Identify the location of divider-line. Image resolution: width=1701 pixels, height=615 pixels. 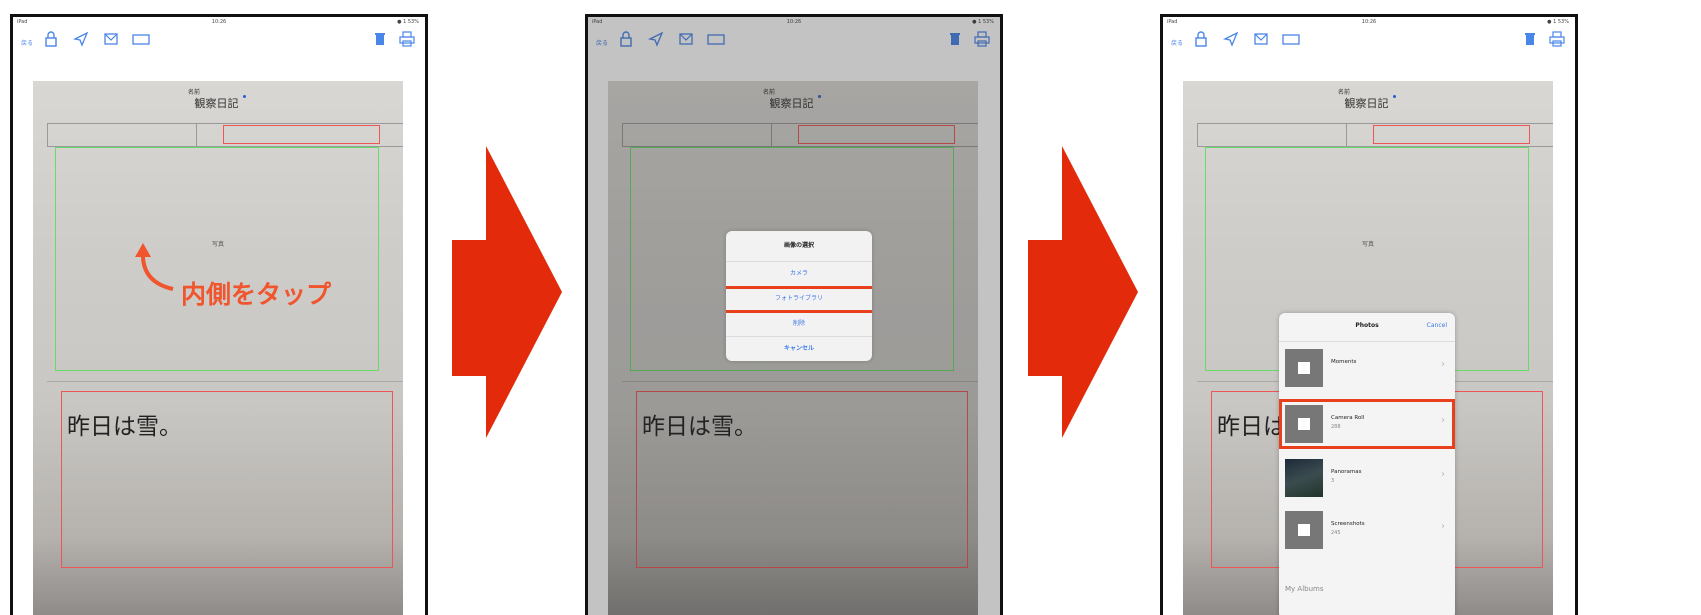
(225, 381).